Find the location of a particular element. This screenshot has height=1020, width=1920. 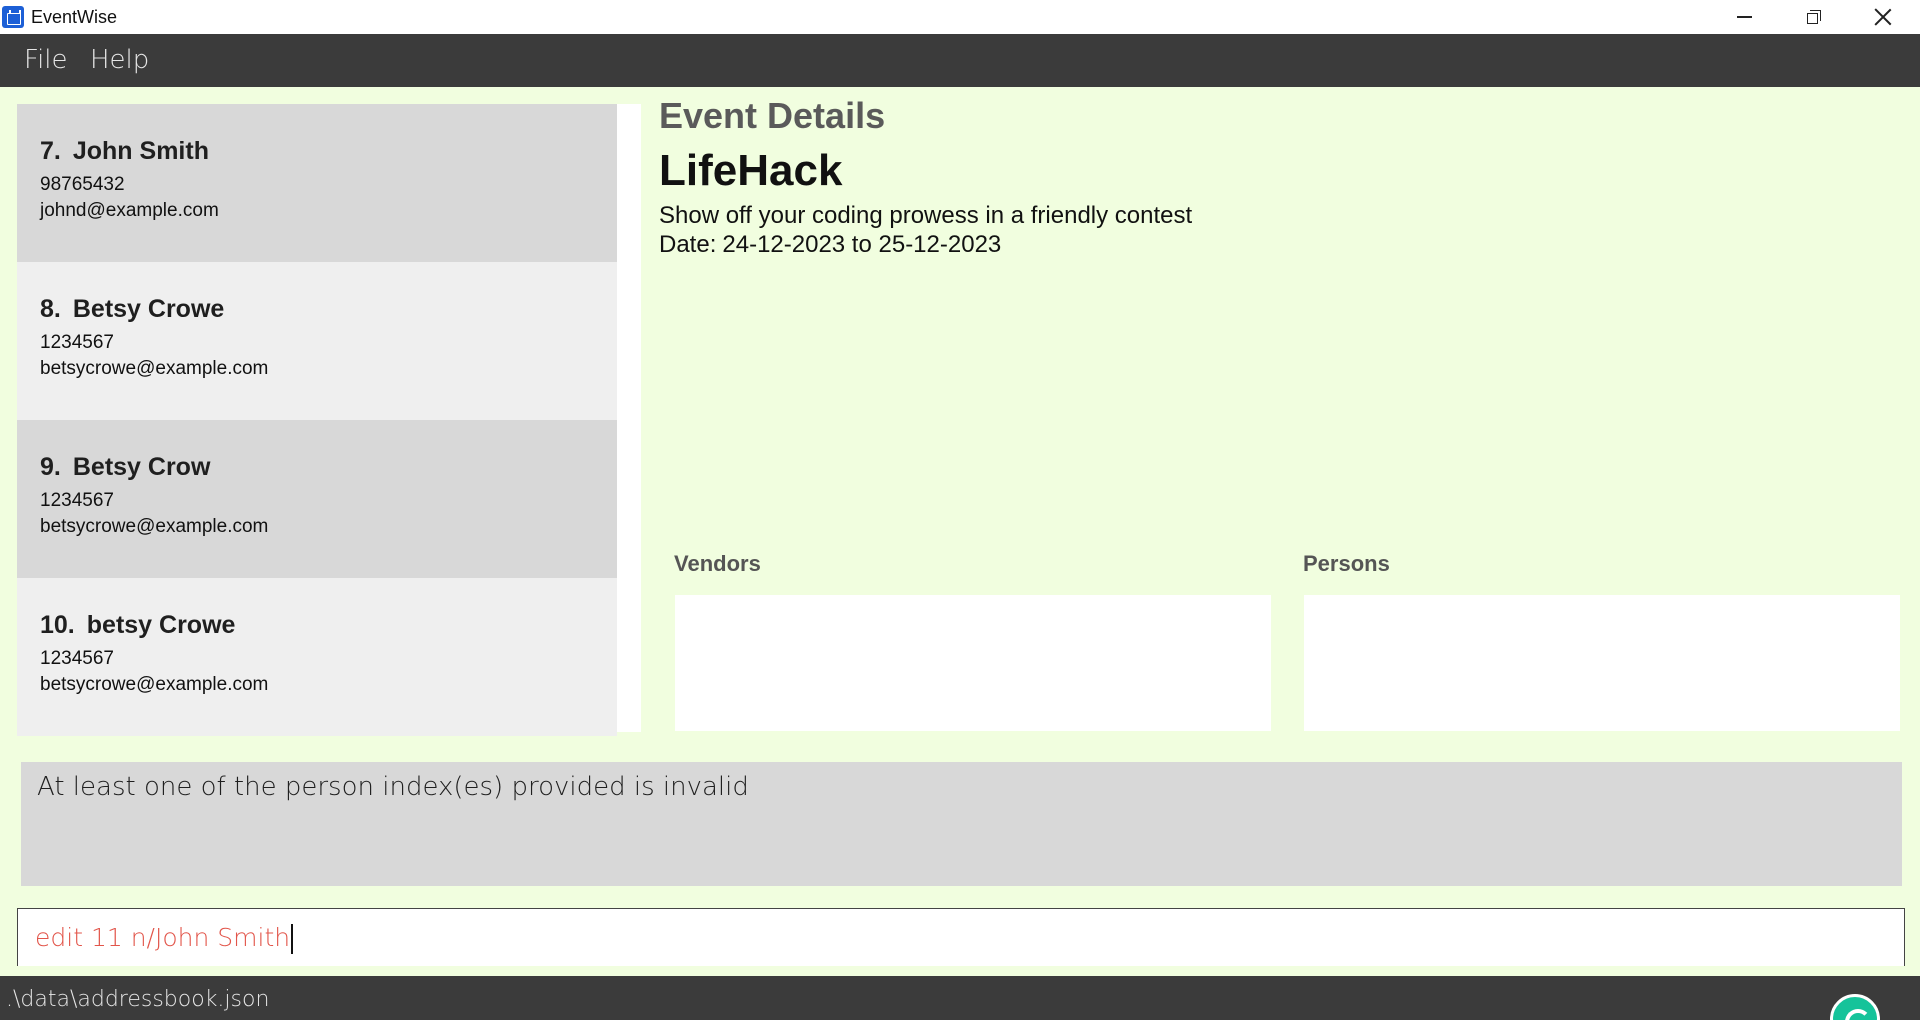

person-index: 9. is located at coordinates (50, 467).